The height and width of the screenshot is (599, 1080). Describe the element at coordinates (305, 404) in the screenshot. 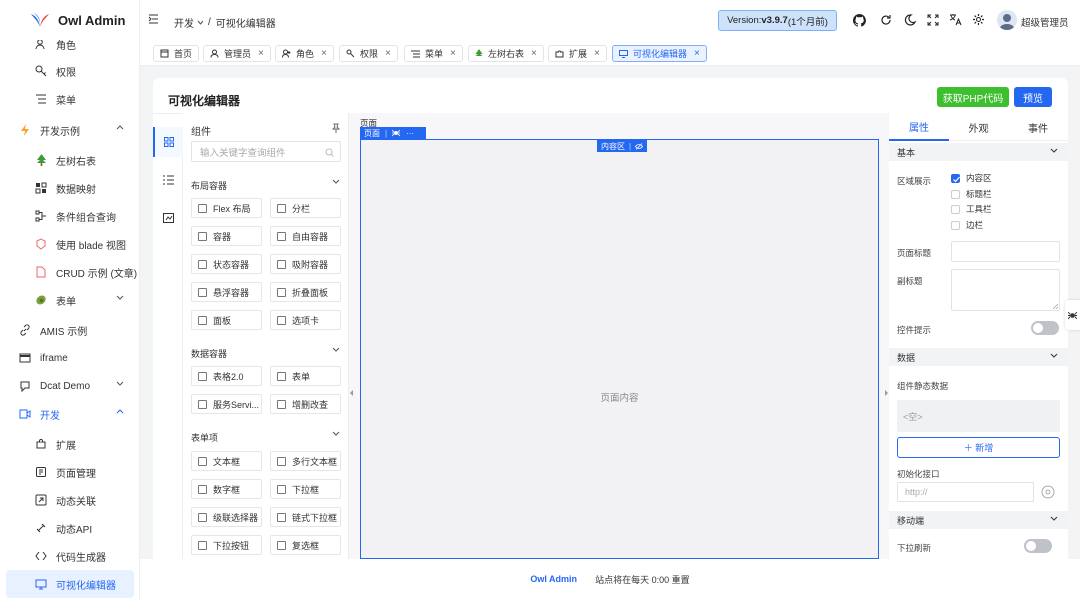

I see `component-crud: 增删改查` at that location.